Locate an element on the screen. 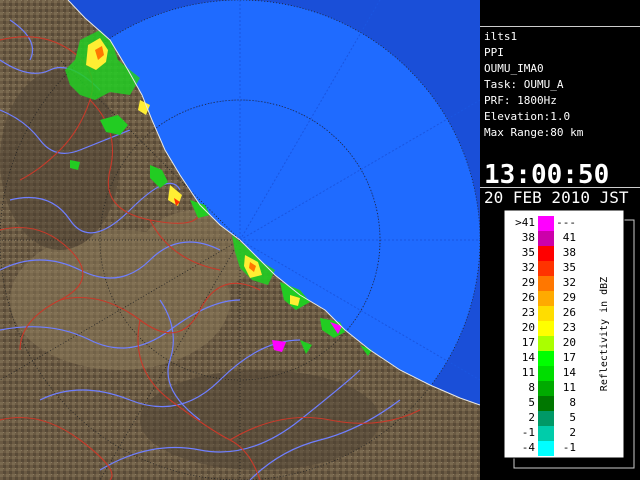 The height and width of the screenshot is (480, 640). legend-lower-bound: 23 is located at coordinates (528, 312).